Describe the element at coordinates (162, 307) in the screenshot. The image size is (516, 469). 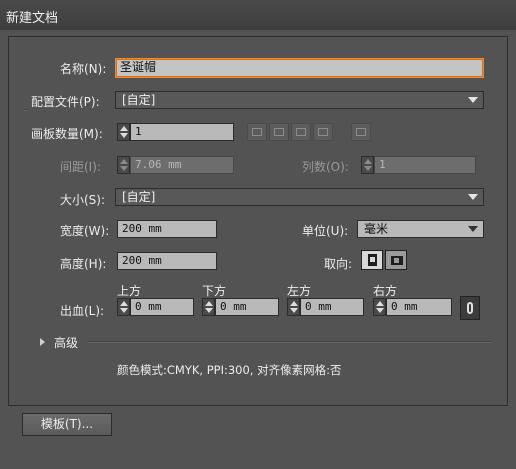
I see `bleed-top-input: 0 mm` at that location.